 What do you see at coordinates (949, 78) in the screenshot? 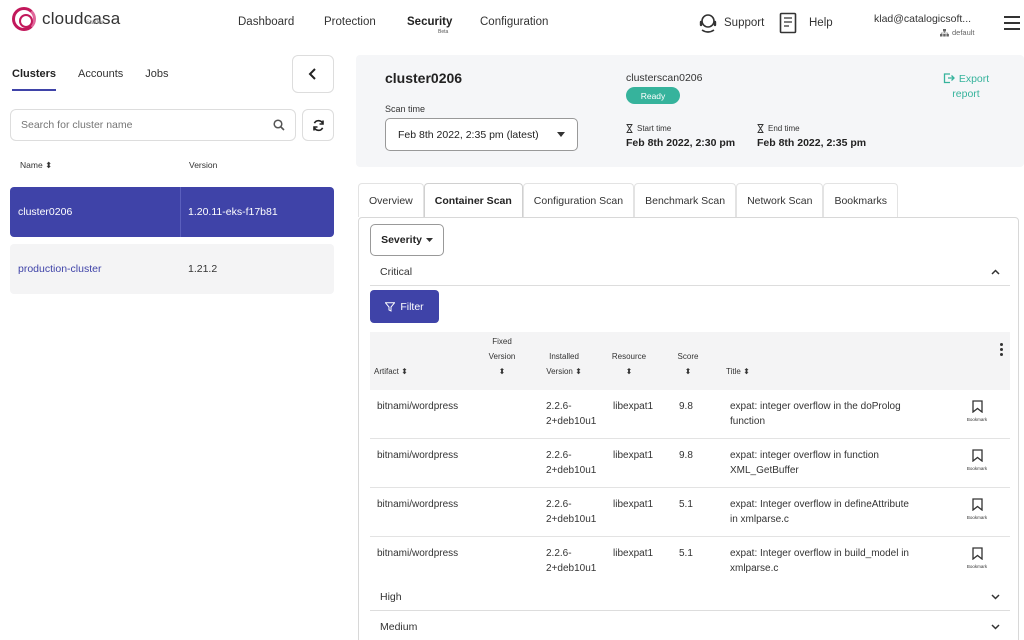
I see `export-icon` at bounding box center [949, 78].